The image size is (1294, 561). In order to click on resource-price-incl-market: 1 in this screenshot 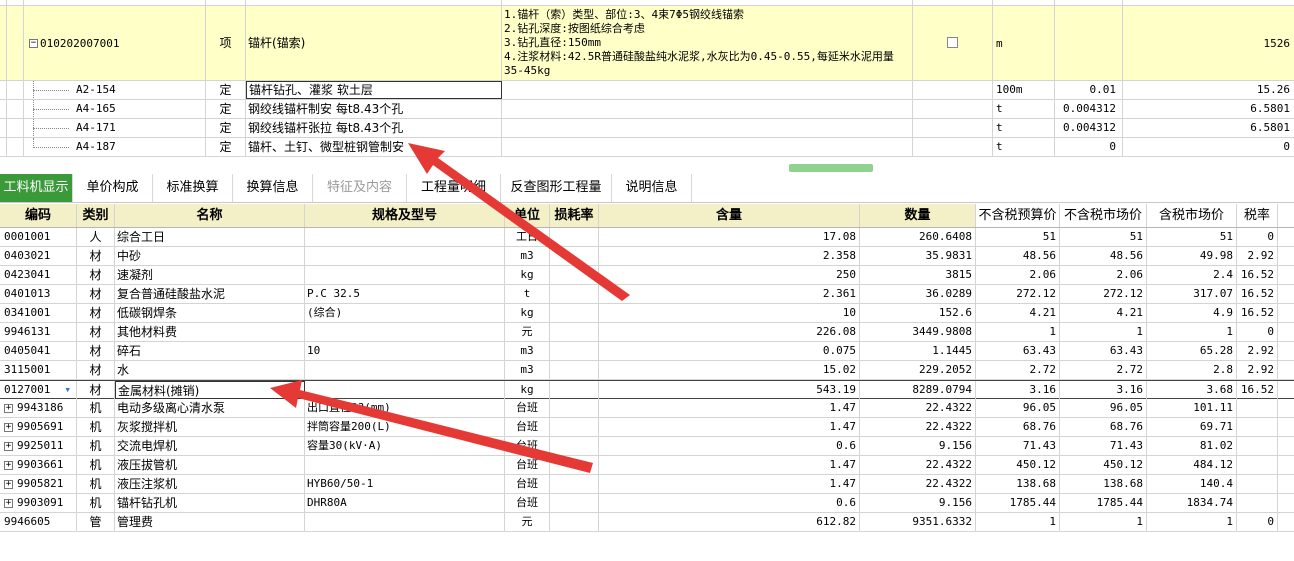, I will do `click(1192, 522)`.